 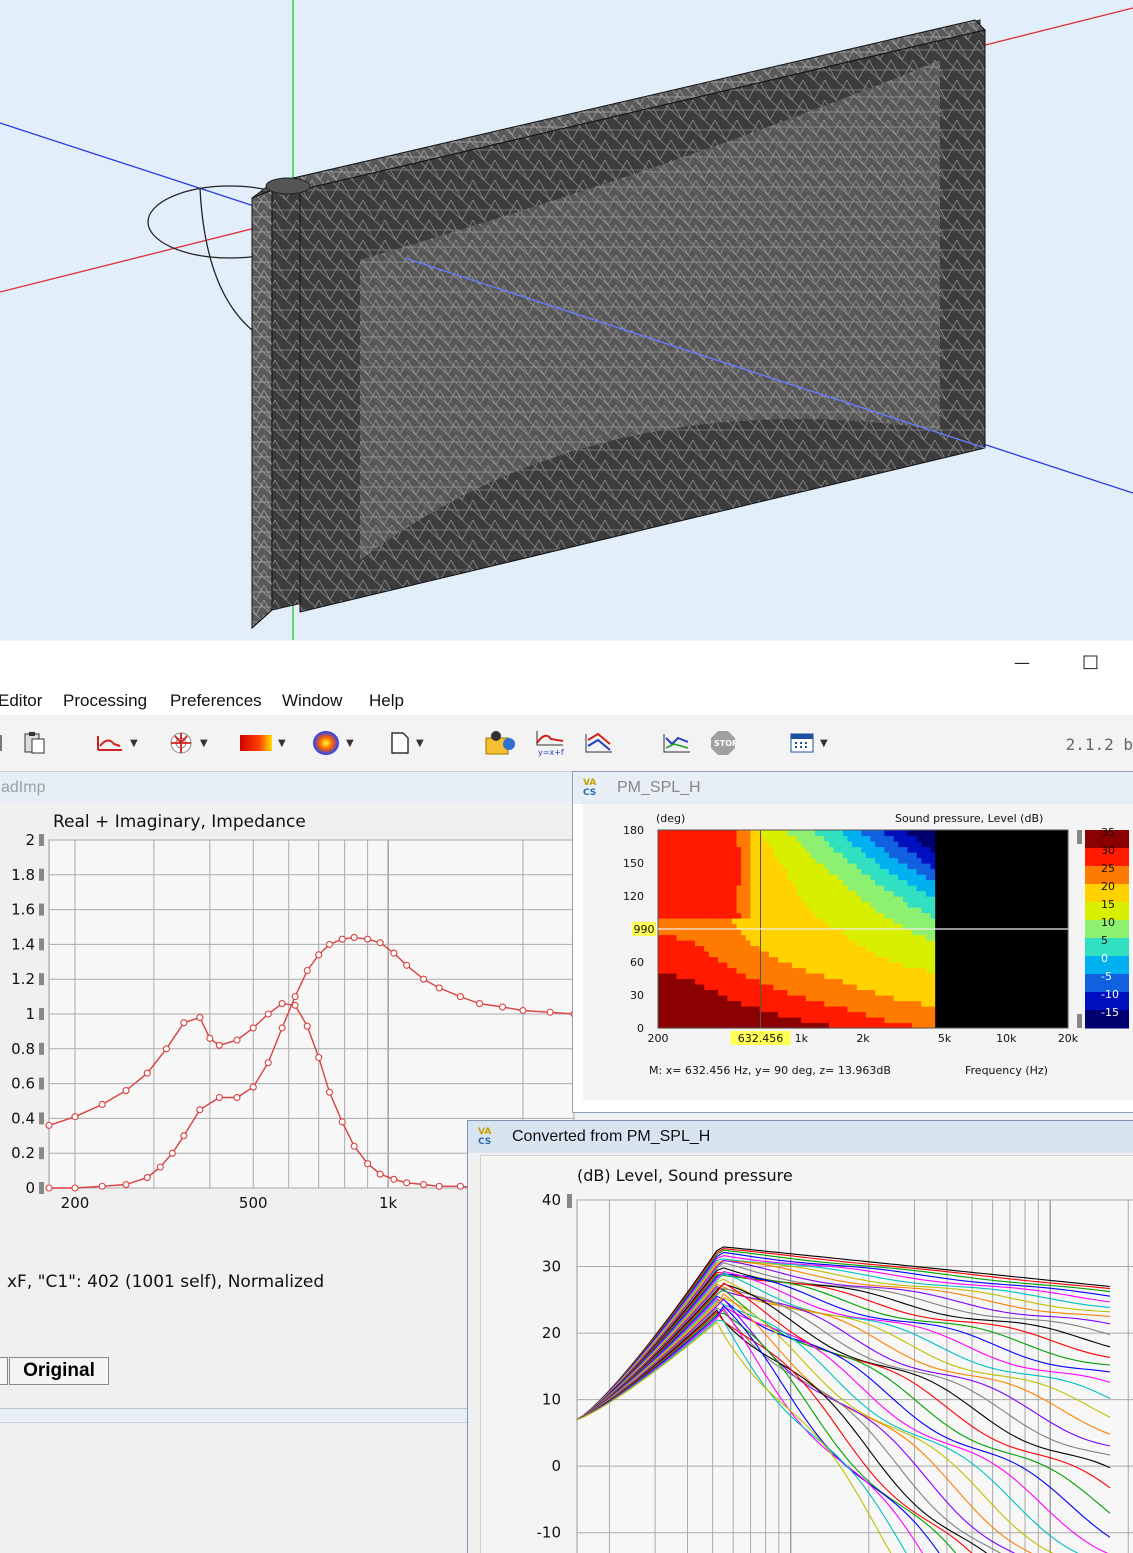 What do you see at coordinates (723, 743) in the screenshot?
I see `stop-icon: STOP` at bounding box center [723, 743].